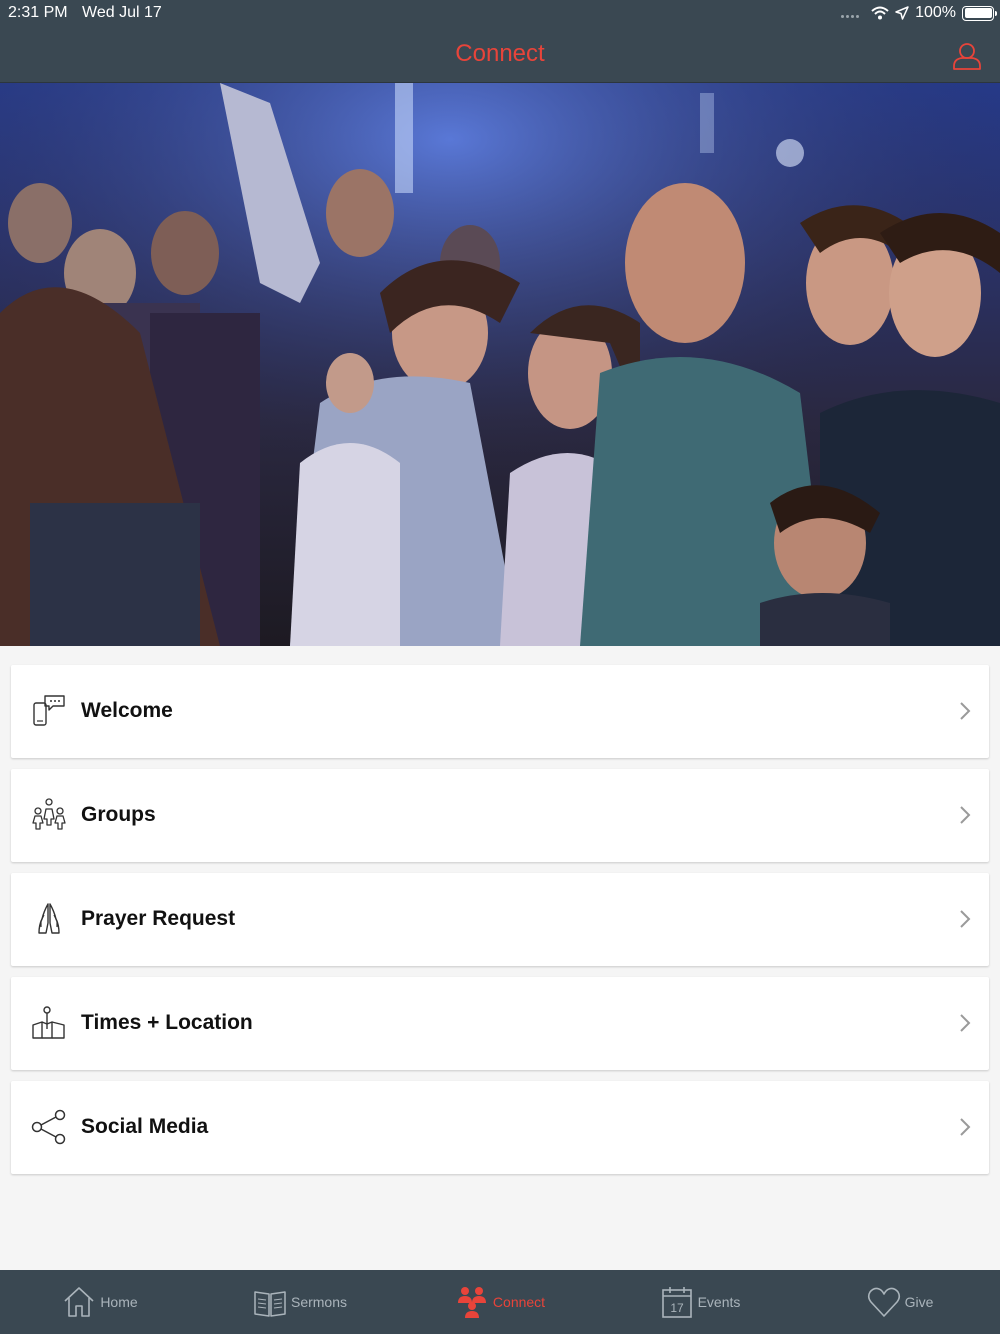 This screenshot has width=1000, height=1334. Describe the element at coordinates (49, 918) in the screenshot. I see `praying-hands-icon` at that location.